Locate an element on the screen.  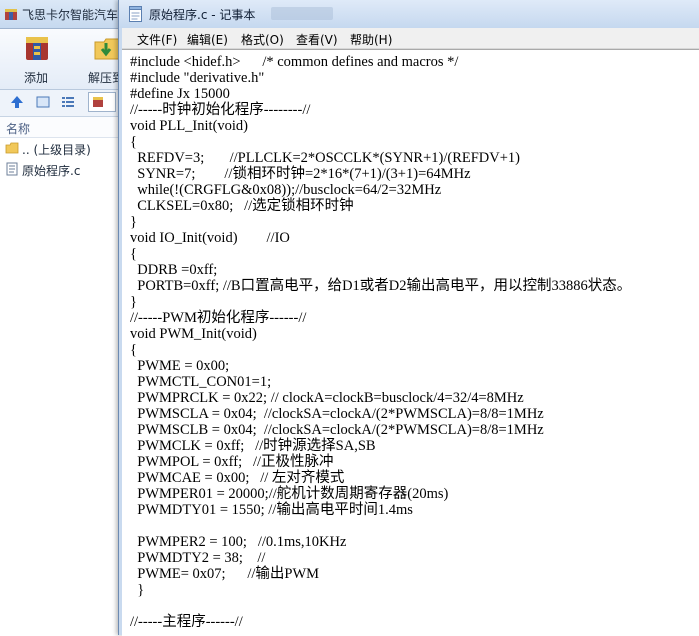
list-item-label: 原始程序.c is located at coordinates (51, 171).